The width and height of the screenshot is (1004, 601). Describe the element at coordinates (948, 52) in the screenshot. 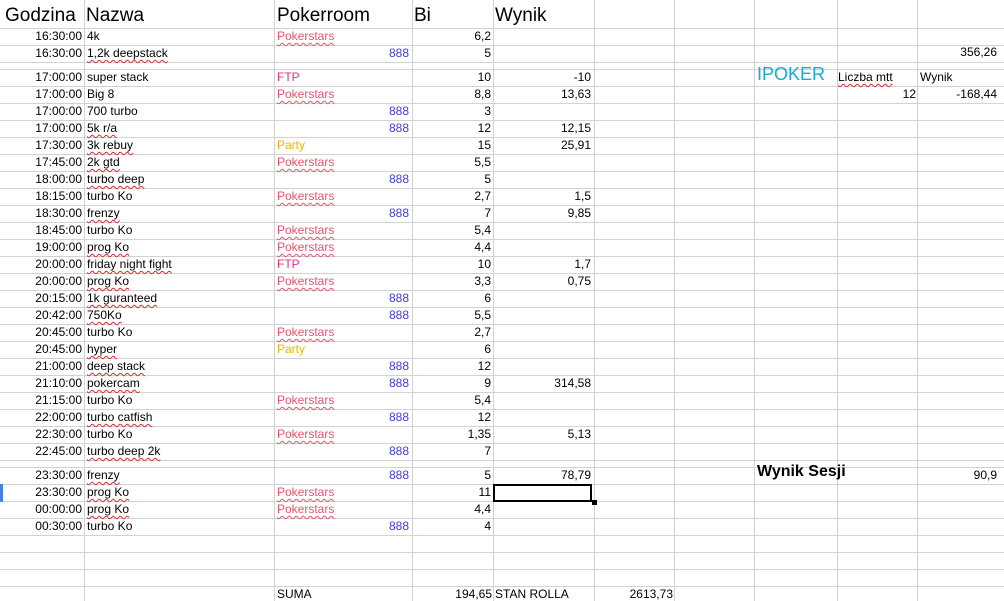

I see `top-right-value: 356,26` at that location.